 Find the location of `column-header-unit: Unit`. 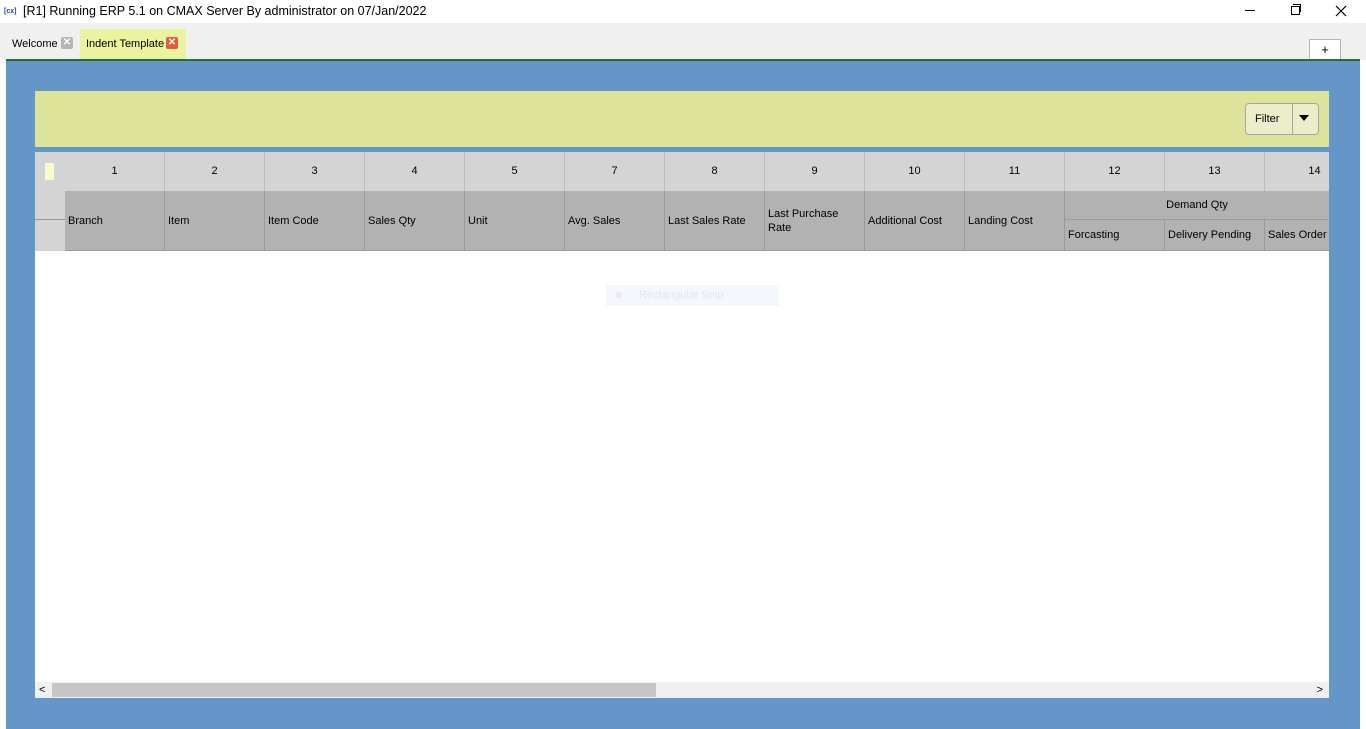

column-header-unit: Unit is located at coordinates (515, 220).